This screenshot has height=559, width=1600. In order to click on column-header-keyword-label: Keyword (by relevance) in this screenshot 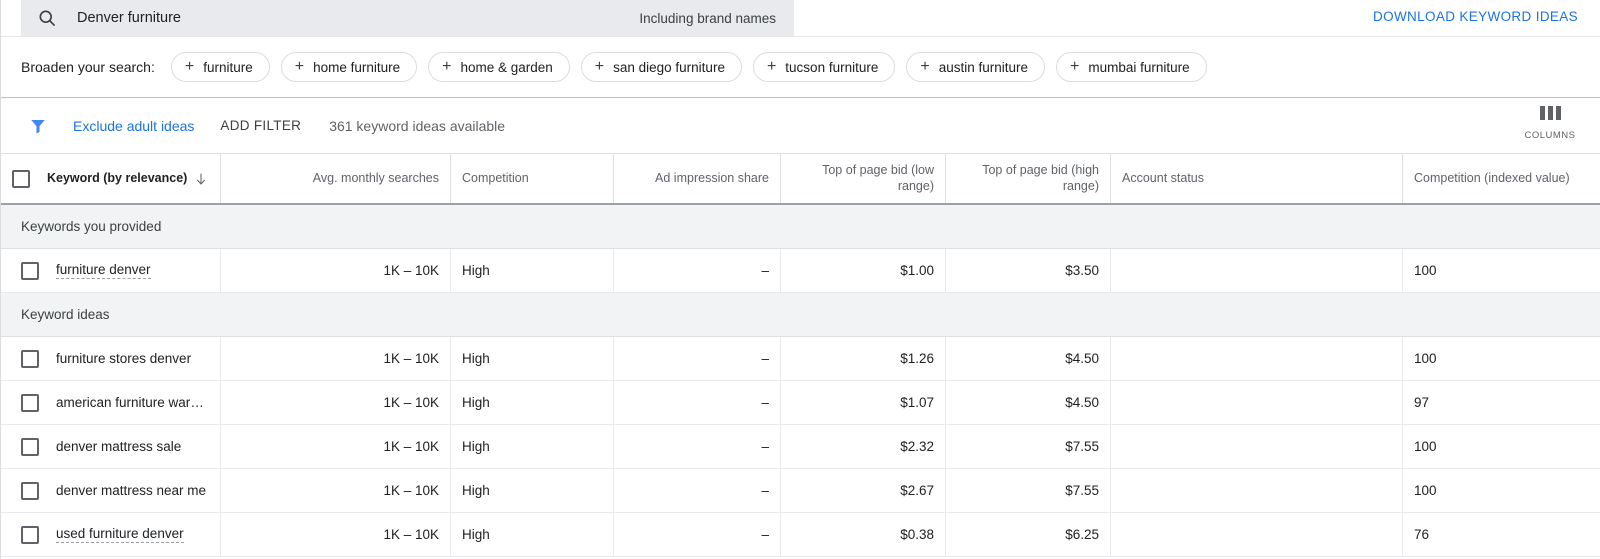, I will do `click(117, 177)`.